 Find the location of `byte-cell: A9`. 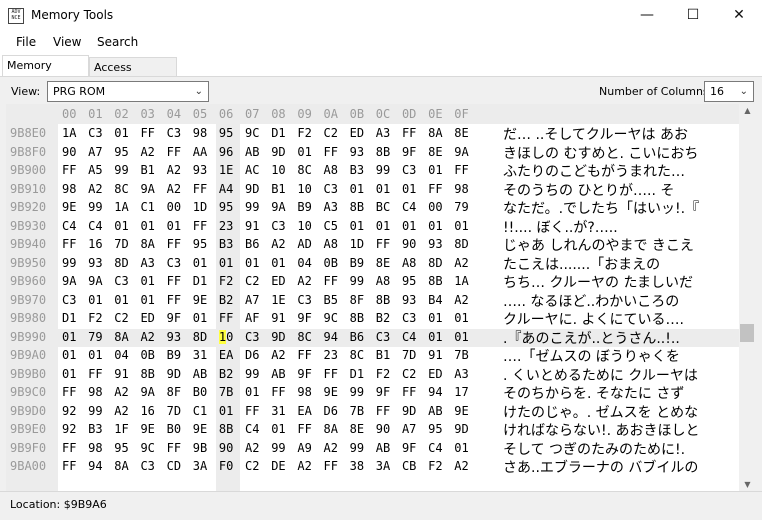

byte-cell: A9 is located at coordinates (309, 448).